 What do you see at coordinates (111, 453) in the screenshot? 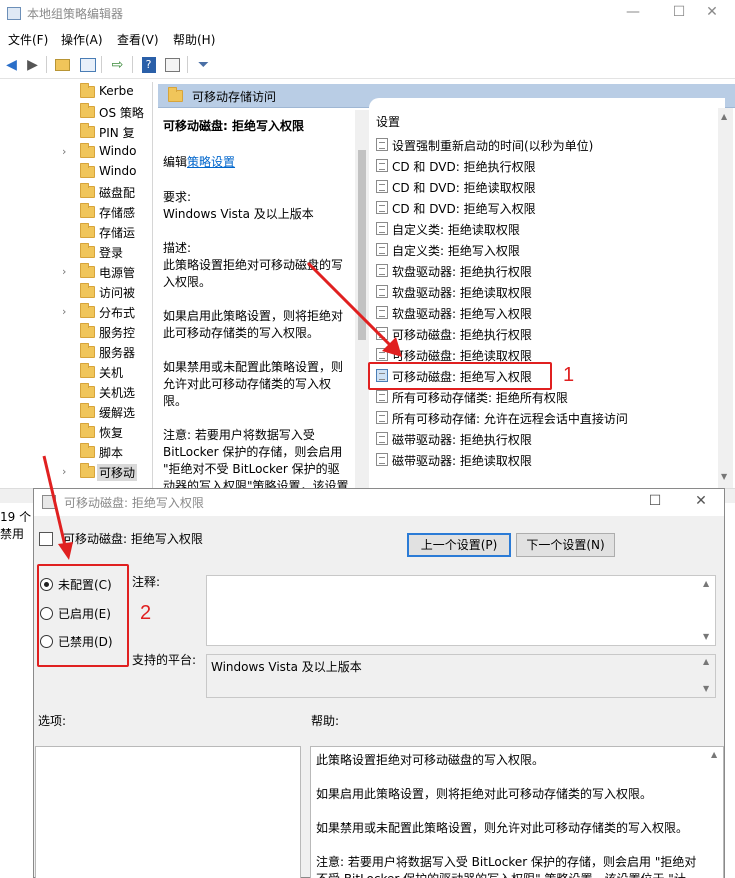
I see `tree-item-label: 脚本` at bounding box center [111, 453].